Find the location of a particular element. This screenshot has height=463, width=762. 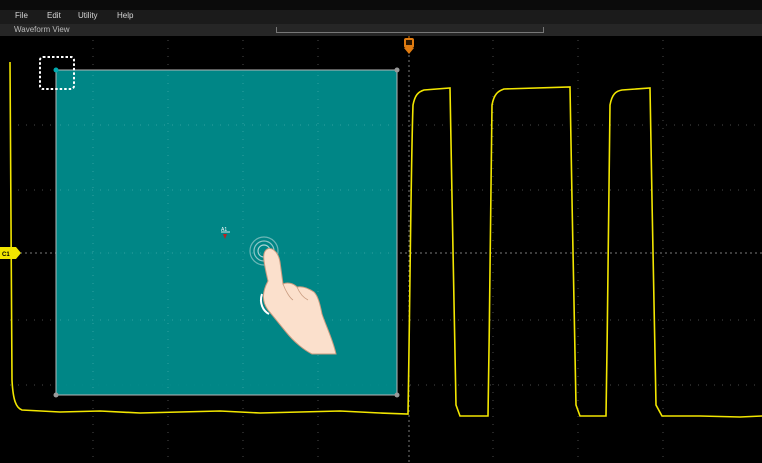

zoom-box-handle-top-left is located at coordinates (56, 70).